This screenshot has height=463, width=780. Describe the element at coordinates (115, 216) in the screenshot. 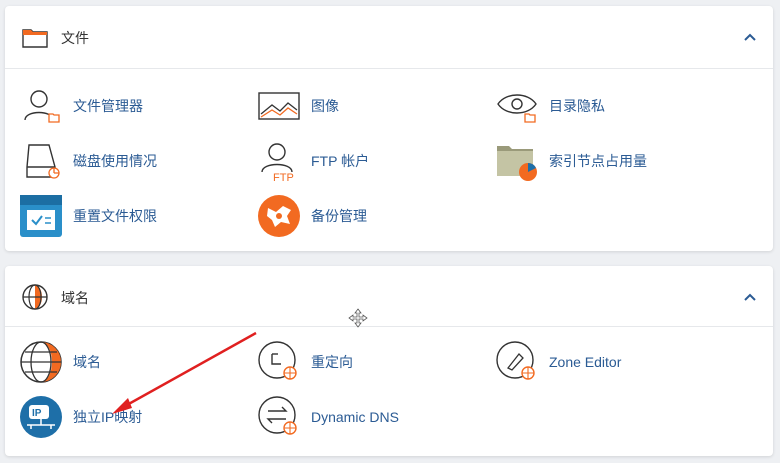

I see `reset-permissions-label: 重置文件权限` at that location.